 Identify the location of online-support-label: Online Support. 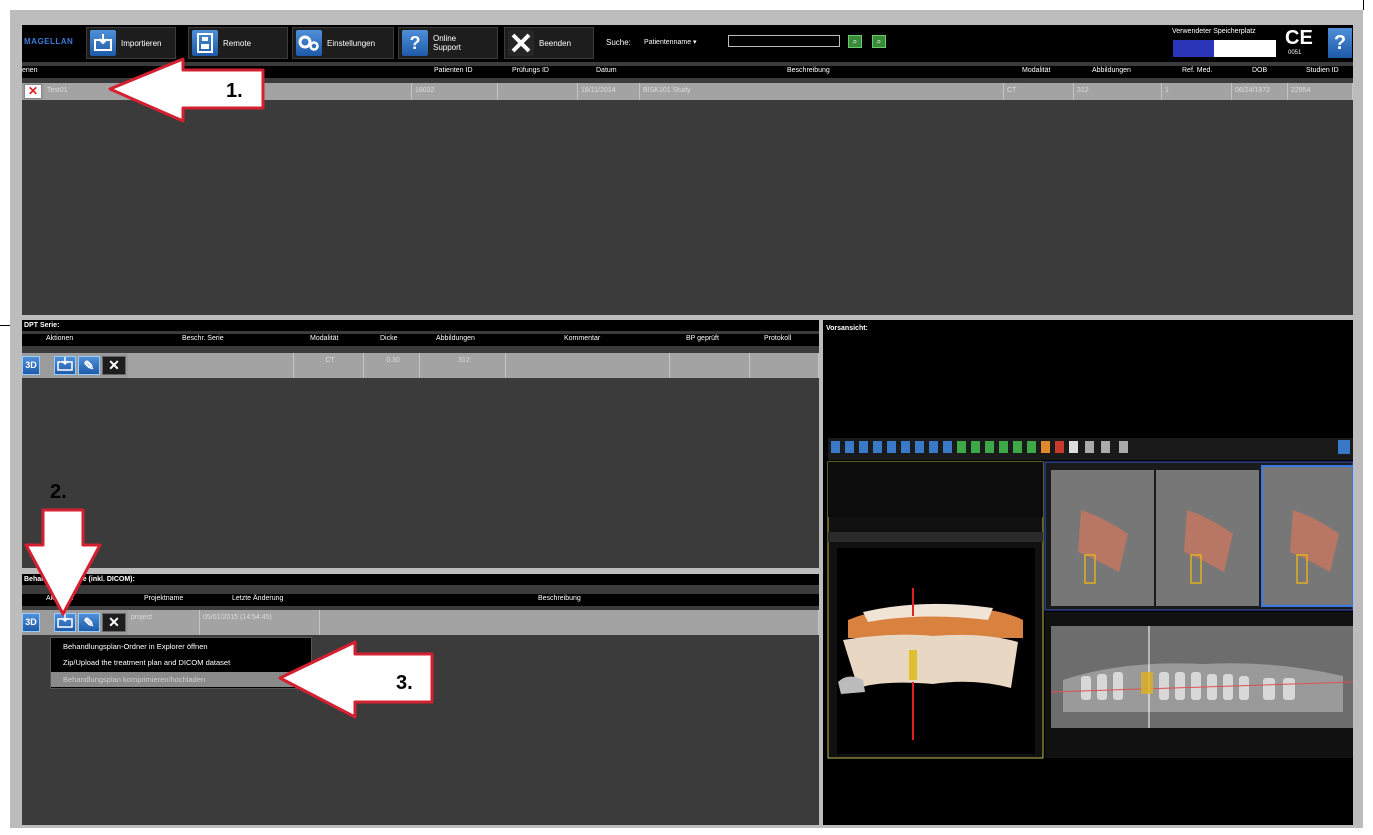
(447, 43).